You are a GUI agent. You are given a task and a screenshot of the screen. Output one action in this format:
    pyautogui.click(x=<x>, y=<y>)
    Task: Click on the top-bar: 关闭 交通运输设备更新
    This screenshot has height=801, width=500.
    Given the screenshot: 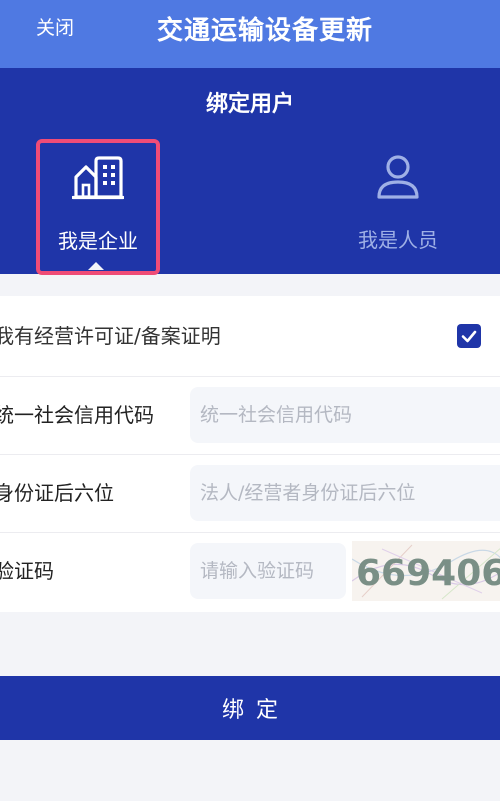 What is the action you would take?
    pyautogui.click(x=250, y=34)
    